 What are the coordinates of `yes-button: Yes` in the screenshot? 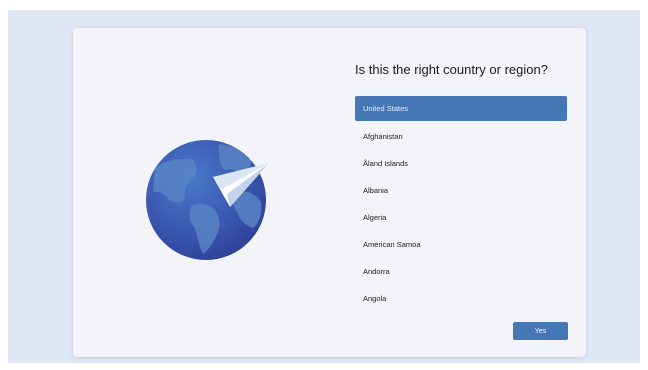 It's located at (540, 331).